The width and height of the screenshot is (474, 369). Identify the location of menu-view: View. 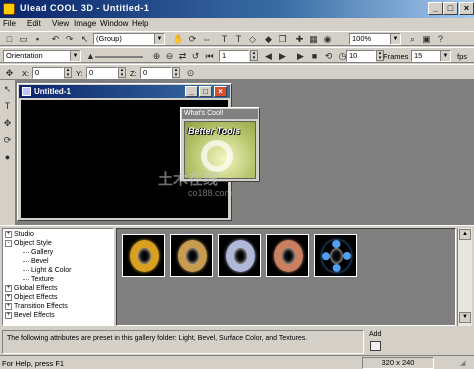
(60, 23).